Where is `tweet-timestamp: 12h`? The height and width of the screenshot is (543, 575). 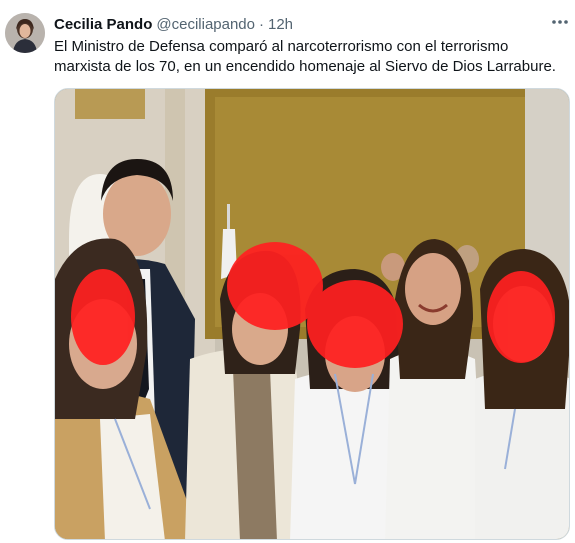 tweet-timestamp: 12h is located at coordinates (280, 24).